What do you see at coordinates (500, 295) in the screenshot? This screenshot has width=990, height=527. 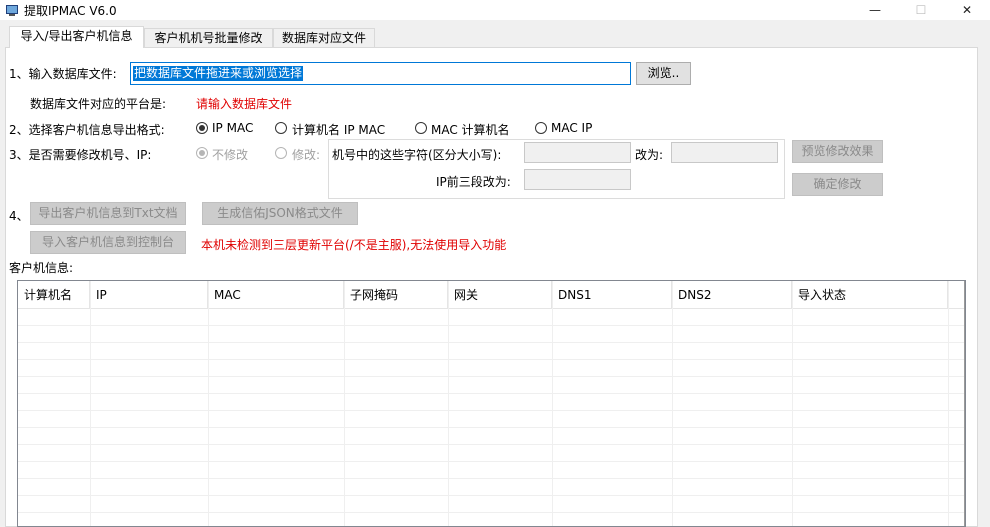 I see `column-header-gateway: 网关` at bounding box center [500, 295].